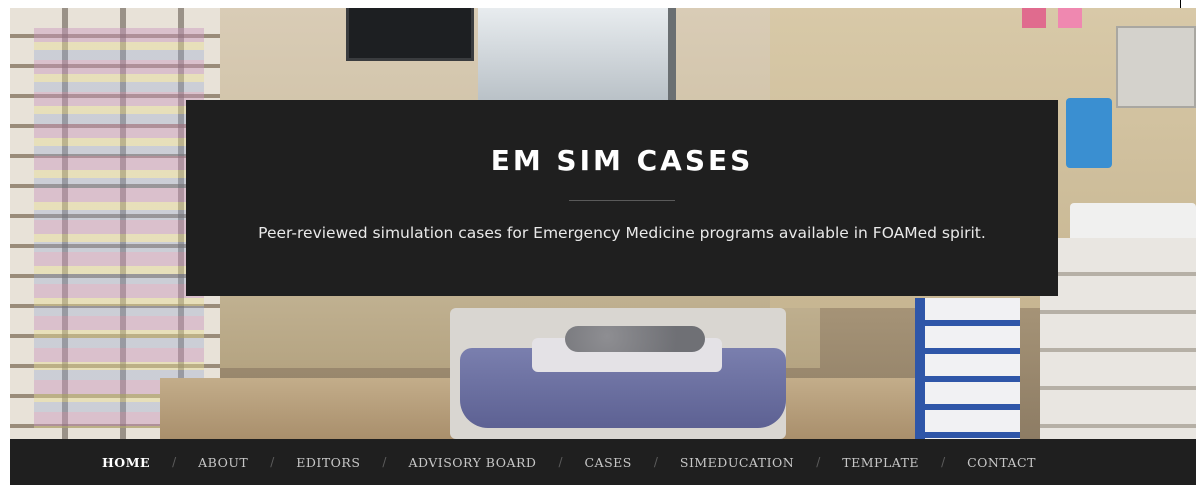 The image size is (1197, 485). Describe the element at coordinates (126, 462) in the screenshot. I see `nav-item-home: HOME` at that location.